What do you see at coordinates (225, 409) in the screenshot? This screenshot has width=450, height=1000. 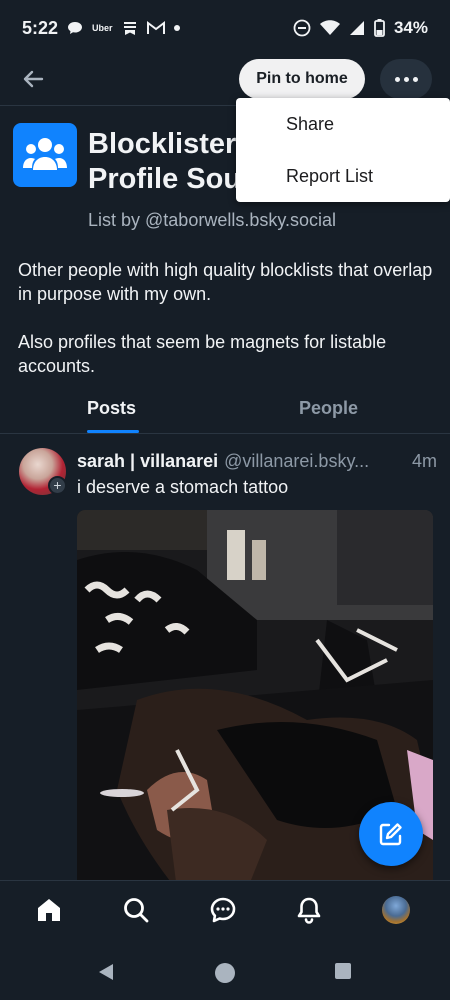 I see `tab-bar: Posts People` at bounding box center [225, 409].